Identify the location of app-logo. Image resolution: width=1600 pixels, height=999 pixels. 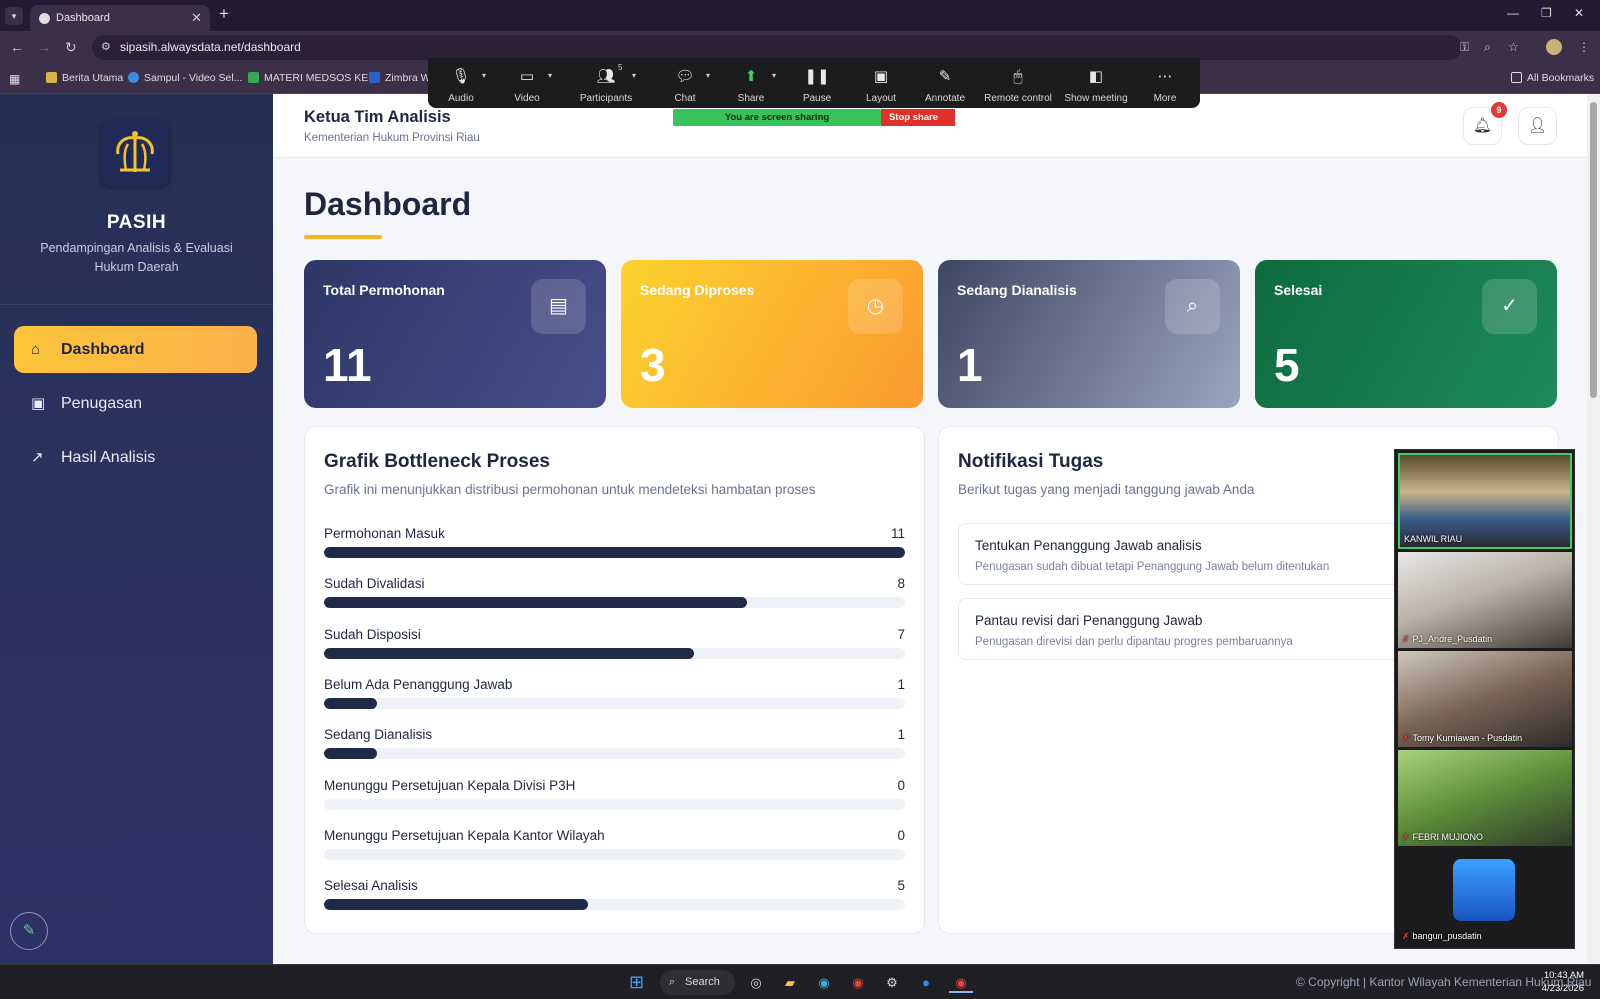
(135, 153).